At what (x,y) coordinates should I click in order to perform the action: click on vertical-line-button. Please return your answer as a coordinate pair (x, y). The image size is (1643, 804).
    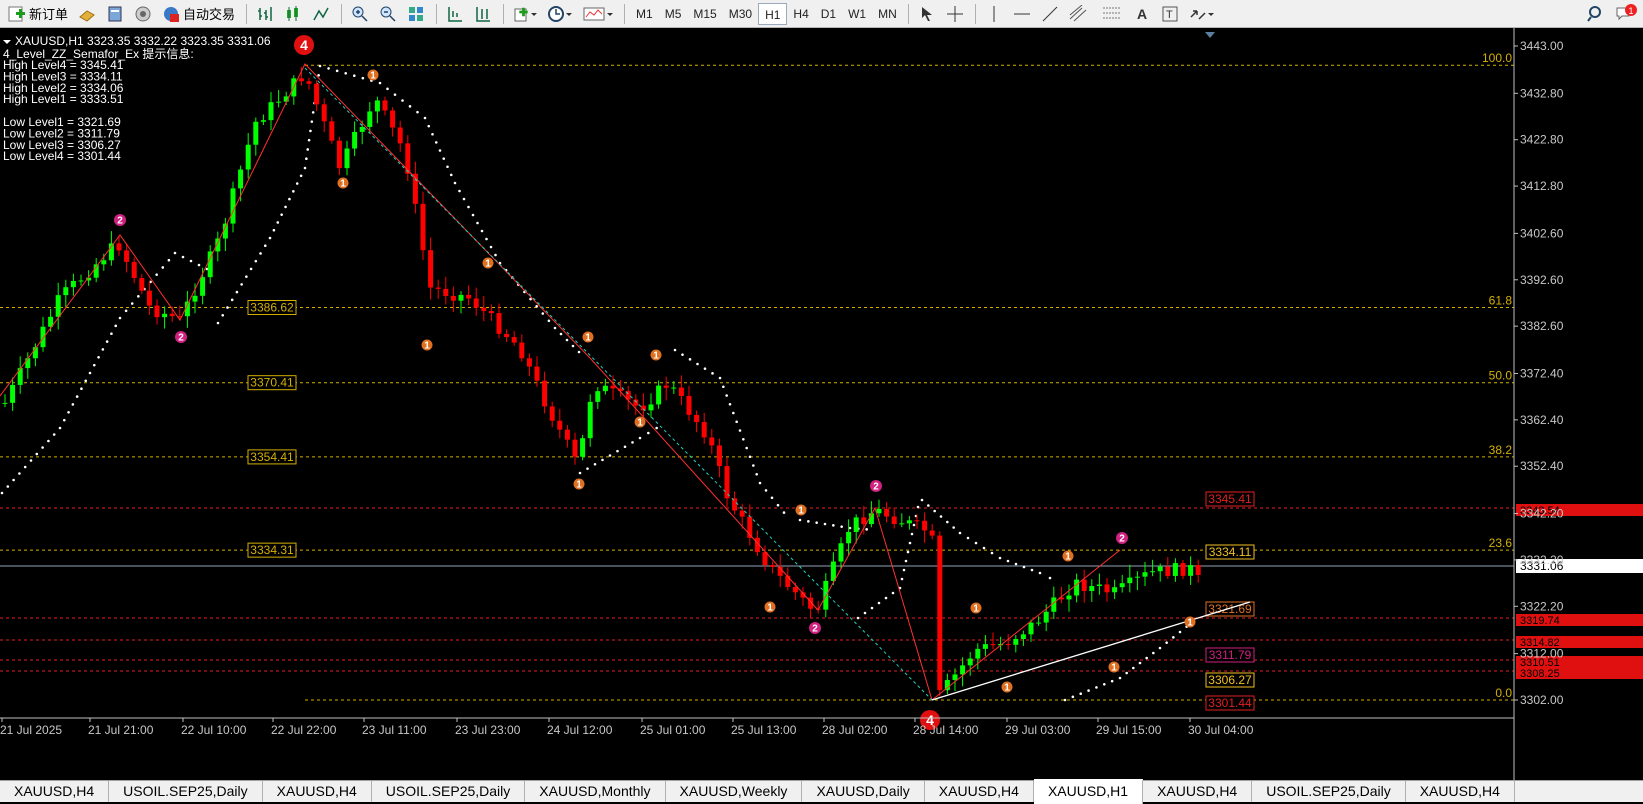
    Looking at the image, I should click on (994, 14).